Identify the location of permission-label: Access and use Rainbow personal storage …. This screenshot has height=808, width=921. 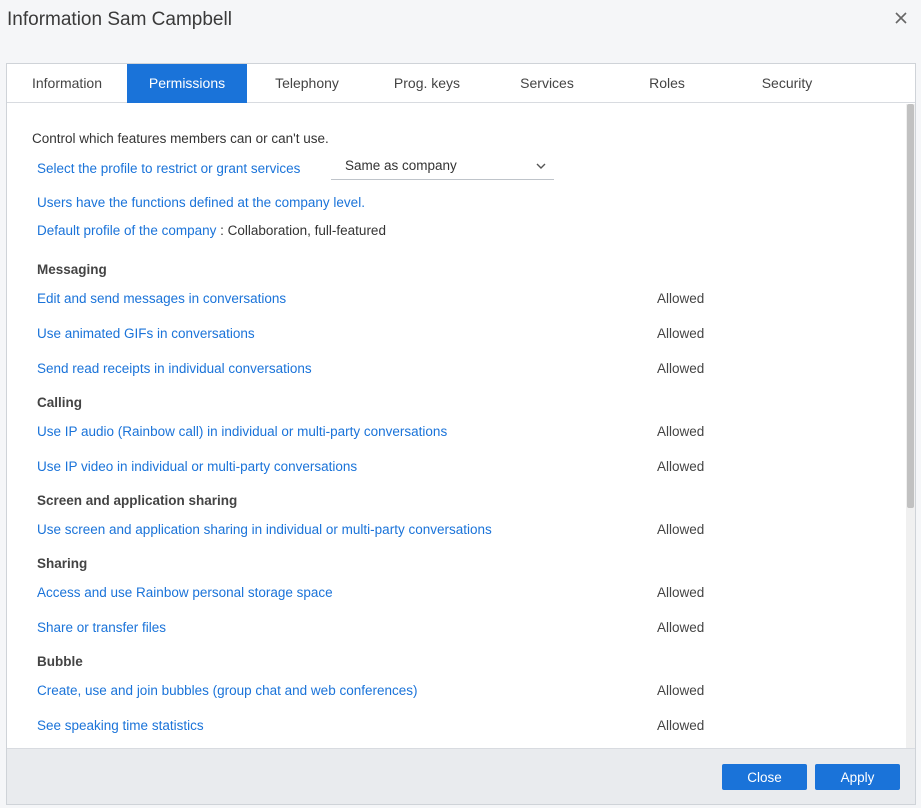
(185, 592).